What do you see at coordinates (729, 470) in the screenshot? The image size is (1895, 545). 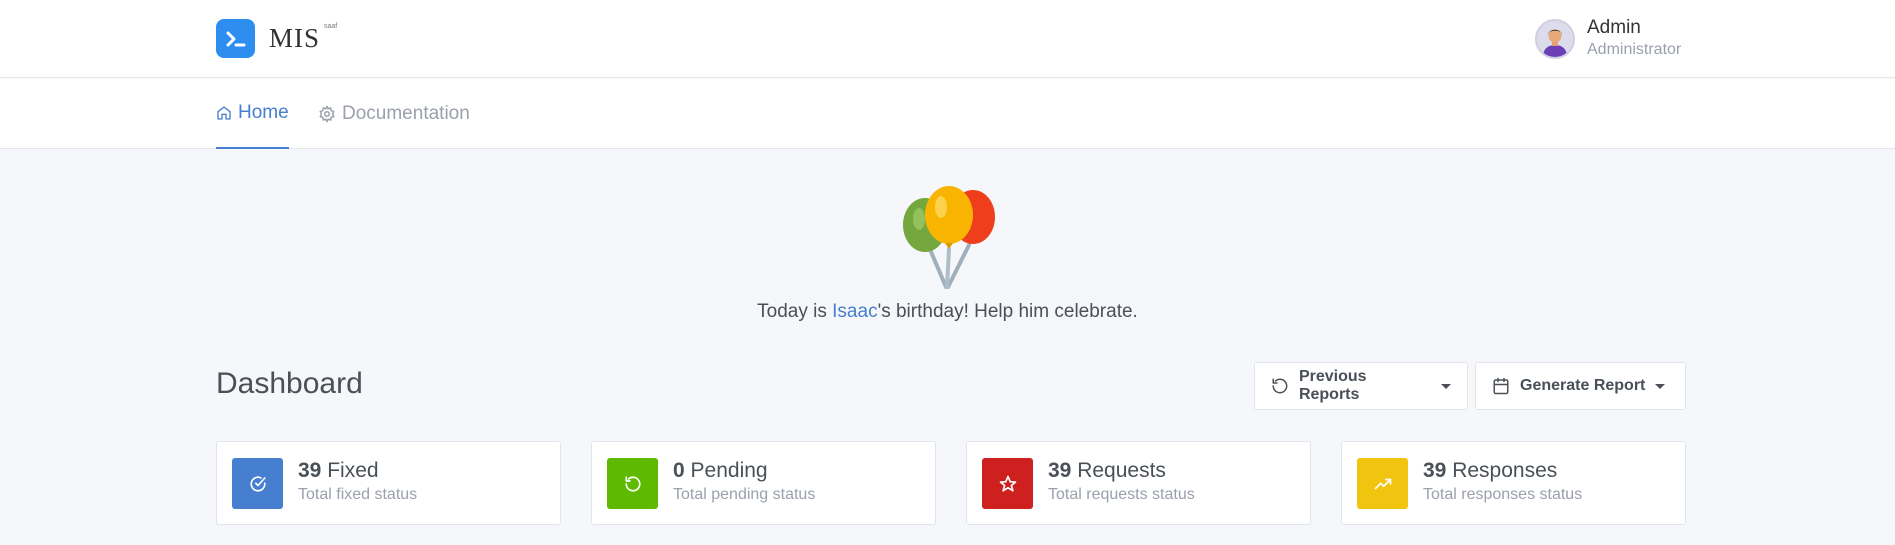 I see `stat-label: Pending` at bounding box center [729, 470].